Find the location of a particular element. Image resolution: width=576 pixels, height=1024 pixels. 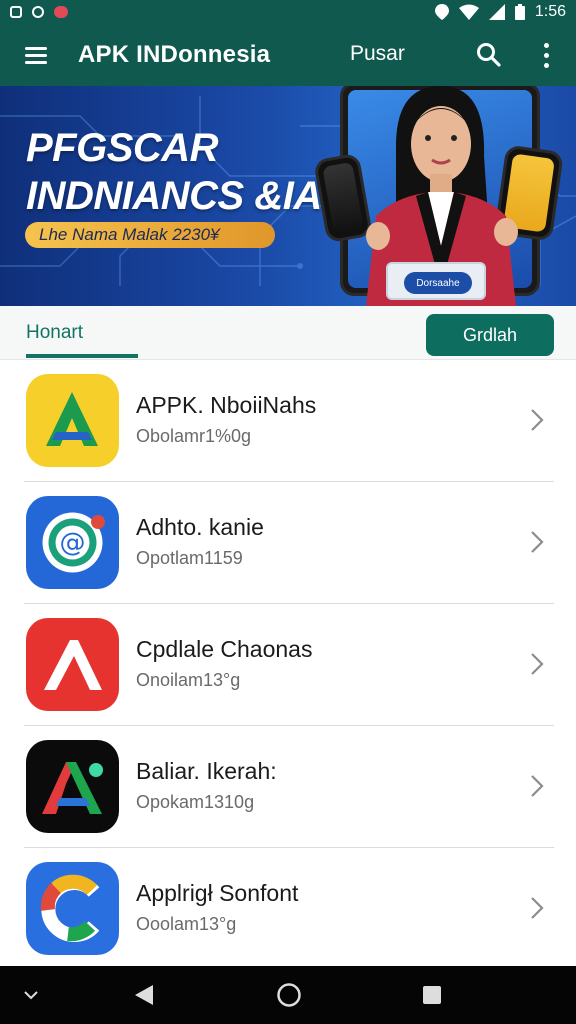

app-subtitle: Ooolam13°g is located at coordinates (186, 924).